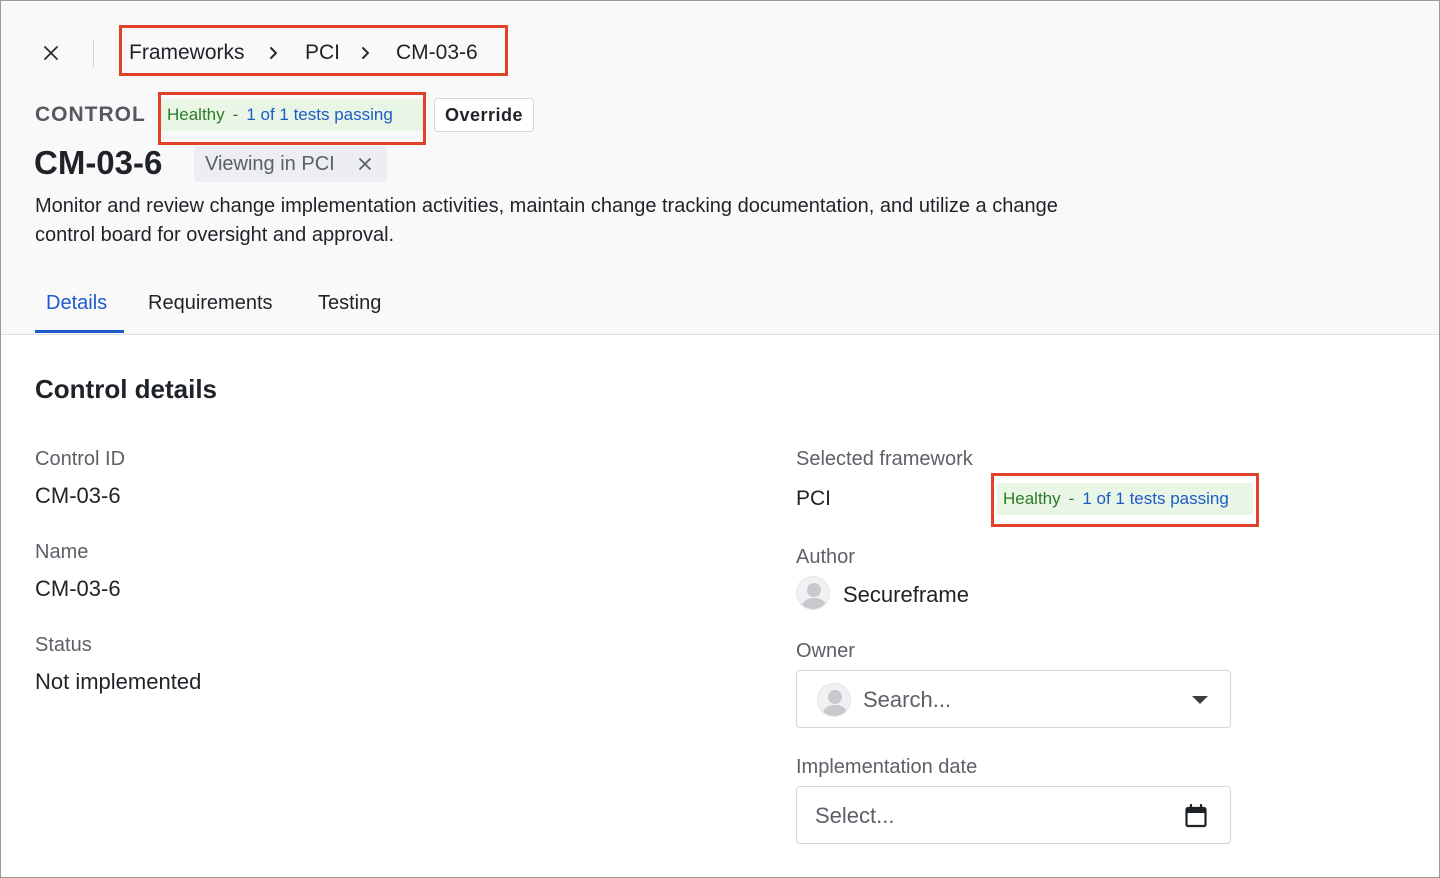 The height and width of the screenshot is (878, 1440). What do you see at coordinates (437, 52) in the screenshot?
I see `breadcrumb-item-current: CM-03-6` at bounding box center [437, 52].